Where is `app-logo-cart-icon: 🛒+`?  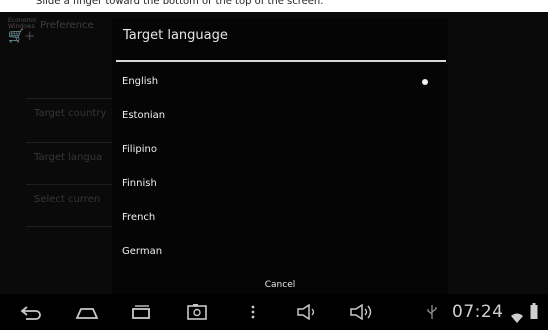
app-logo-cart-icon: 🛒+ is located at coordinates (22, 36).